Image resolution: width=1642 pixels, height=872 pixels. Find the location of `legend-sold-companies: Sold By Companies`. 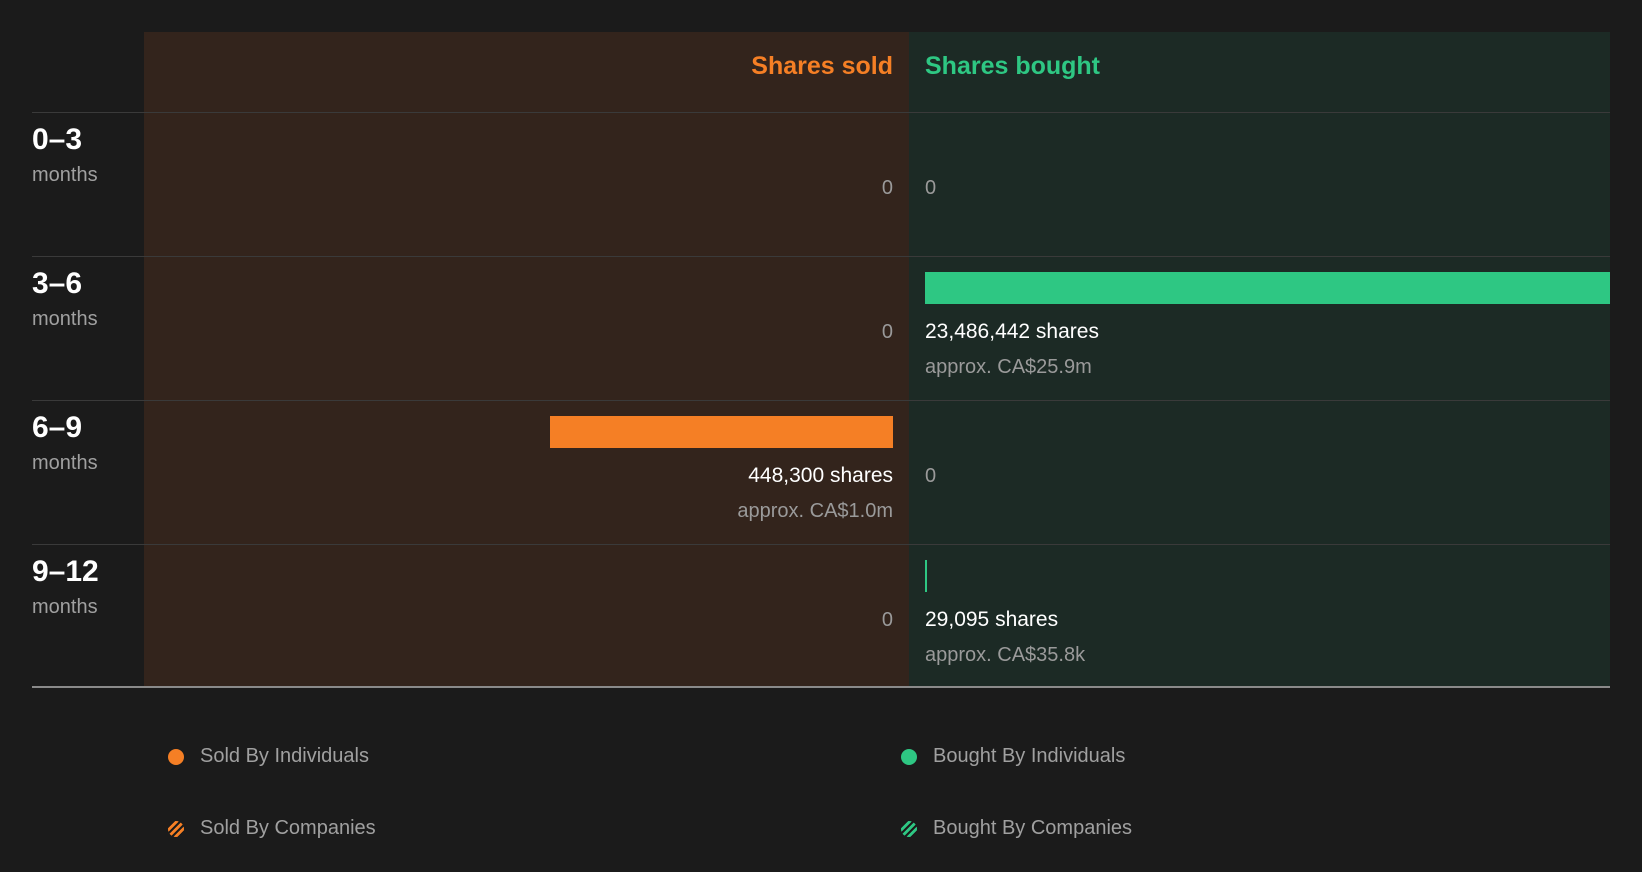

legend-sold-companies: Sold By Companies is located at coordinates (272, 828).